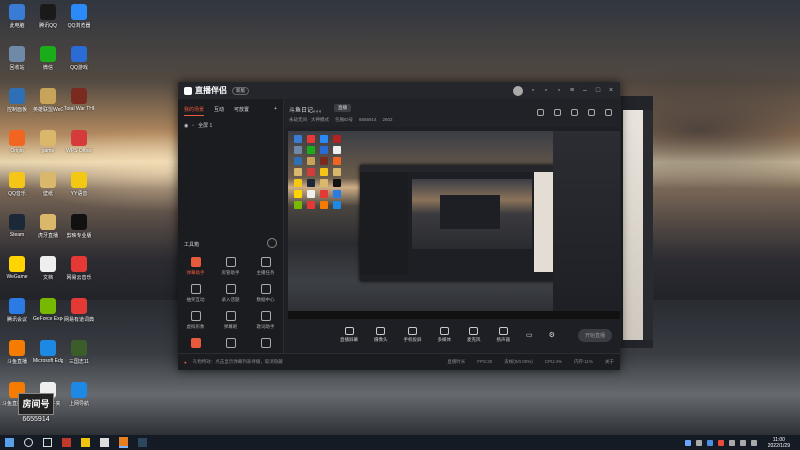 The width and height of the screenshot is (800, 450). Describe the element at coordinates (230, 320) in the screenshot. I see `tool-item: 弹幕姬` at that location.